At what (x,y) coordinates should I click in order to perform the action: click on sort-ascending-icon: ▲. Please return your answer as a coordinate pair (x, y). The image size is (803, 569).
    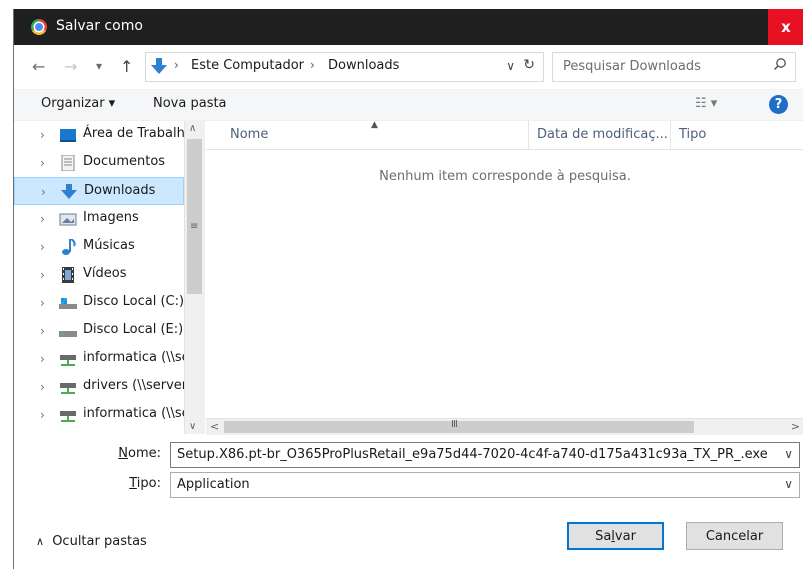
    Looking at the image, I should click on (374, 125).